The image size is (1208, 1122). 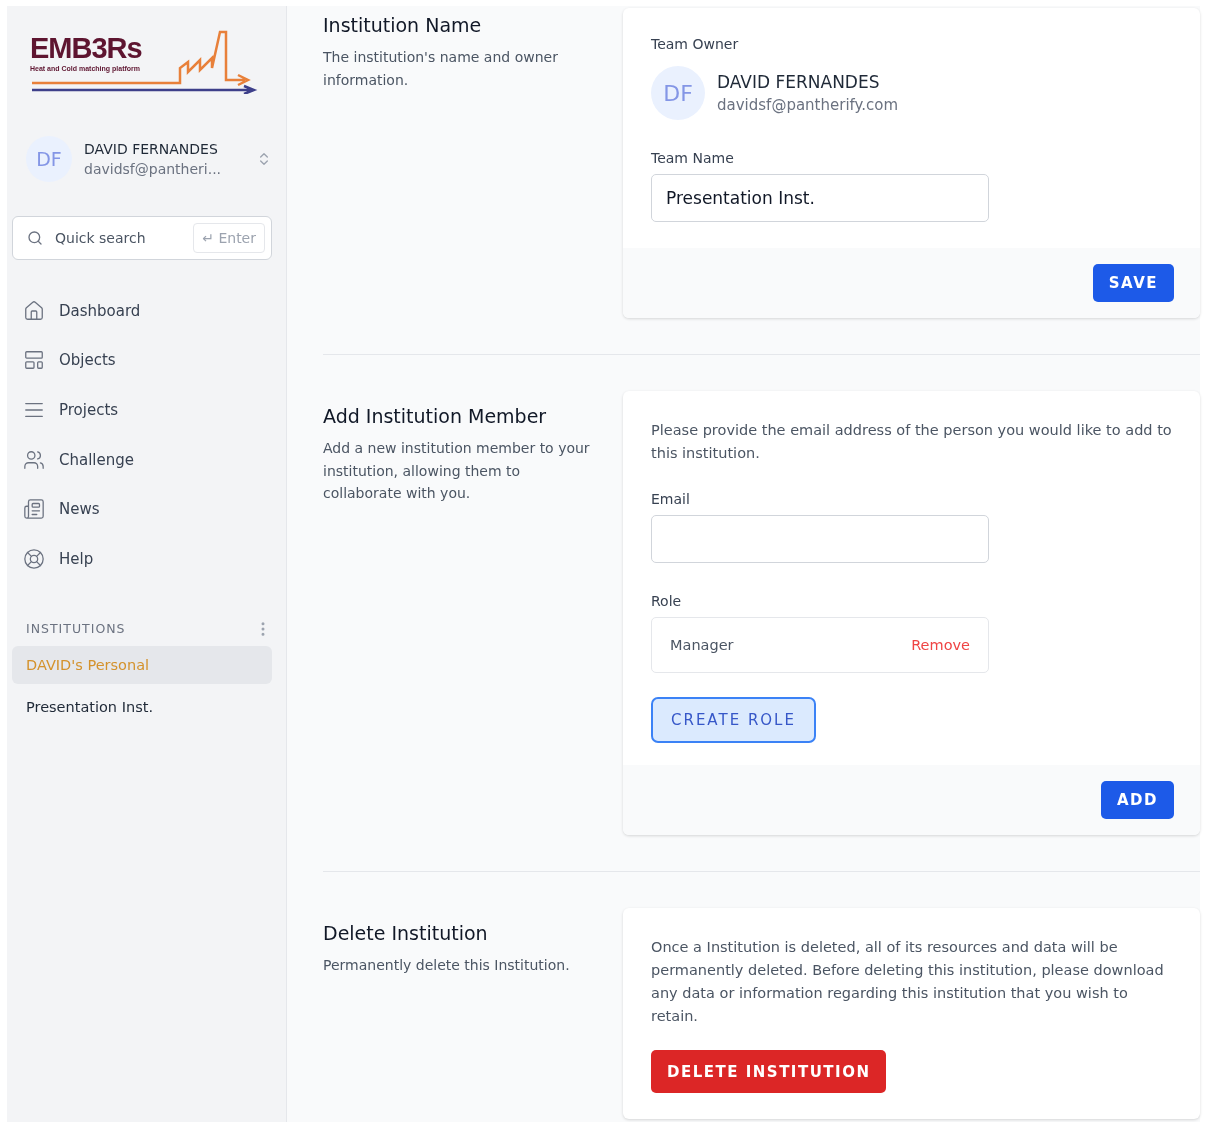 What do you see at coordinates (457, 471) in the screenshot?
I see `section-description: Add a new institution member to your institution, allowing them to collaborate with you.` at bounding box center [457, 471].